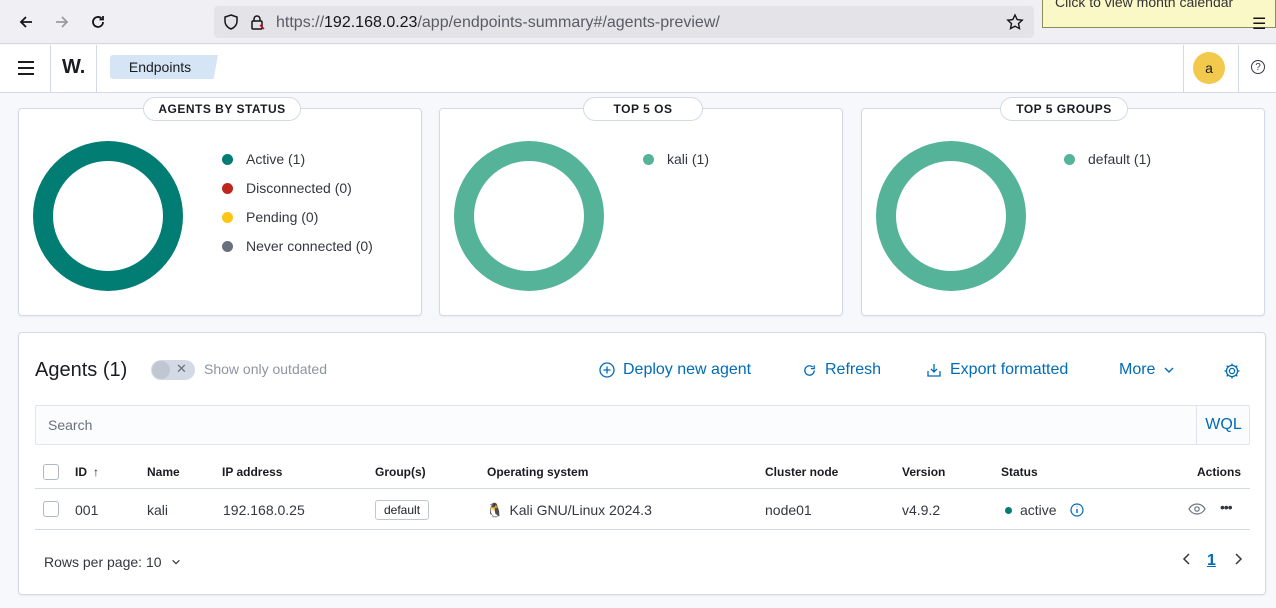 This screenshot has width=1276, height=608. I want to click on back-arrow-icon, so click(25, 22).